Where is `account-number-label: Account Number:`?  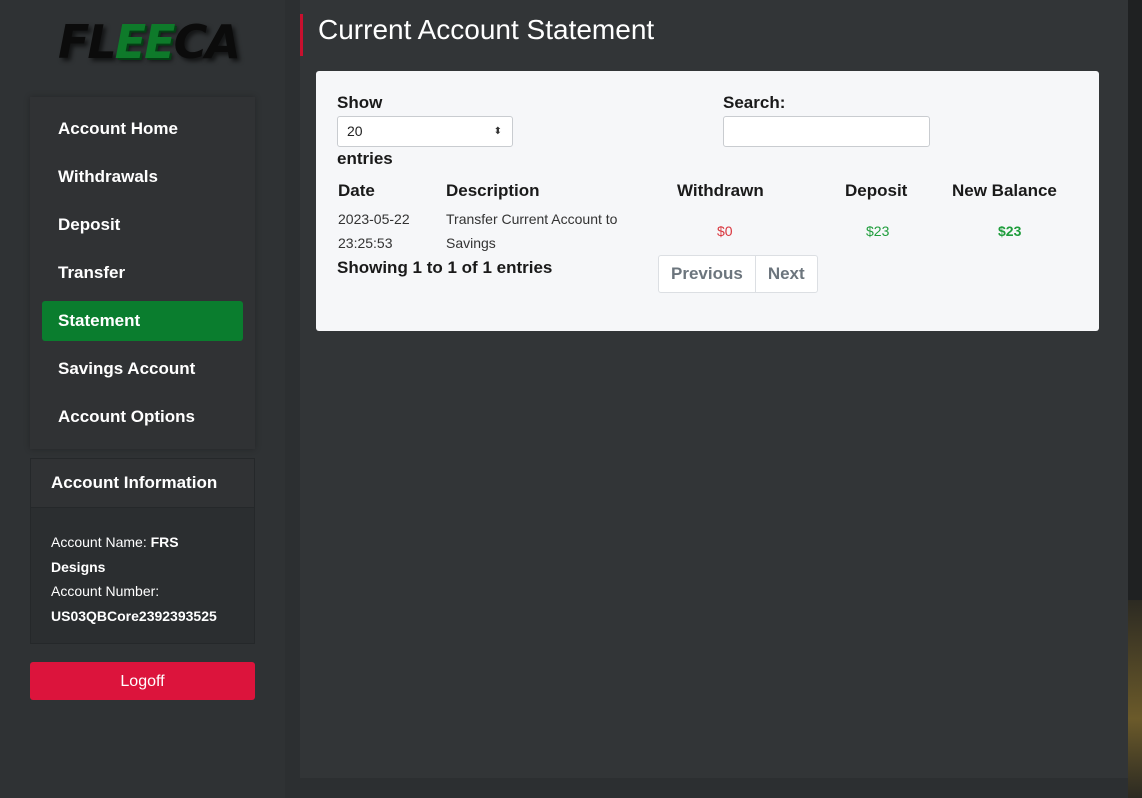
account-number-label: Account Number: is located at coordinates (105, 591).